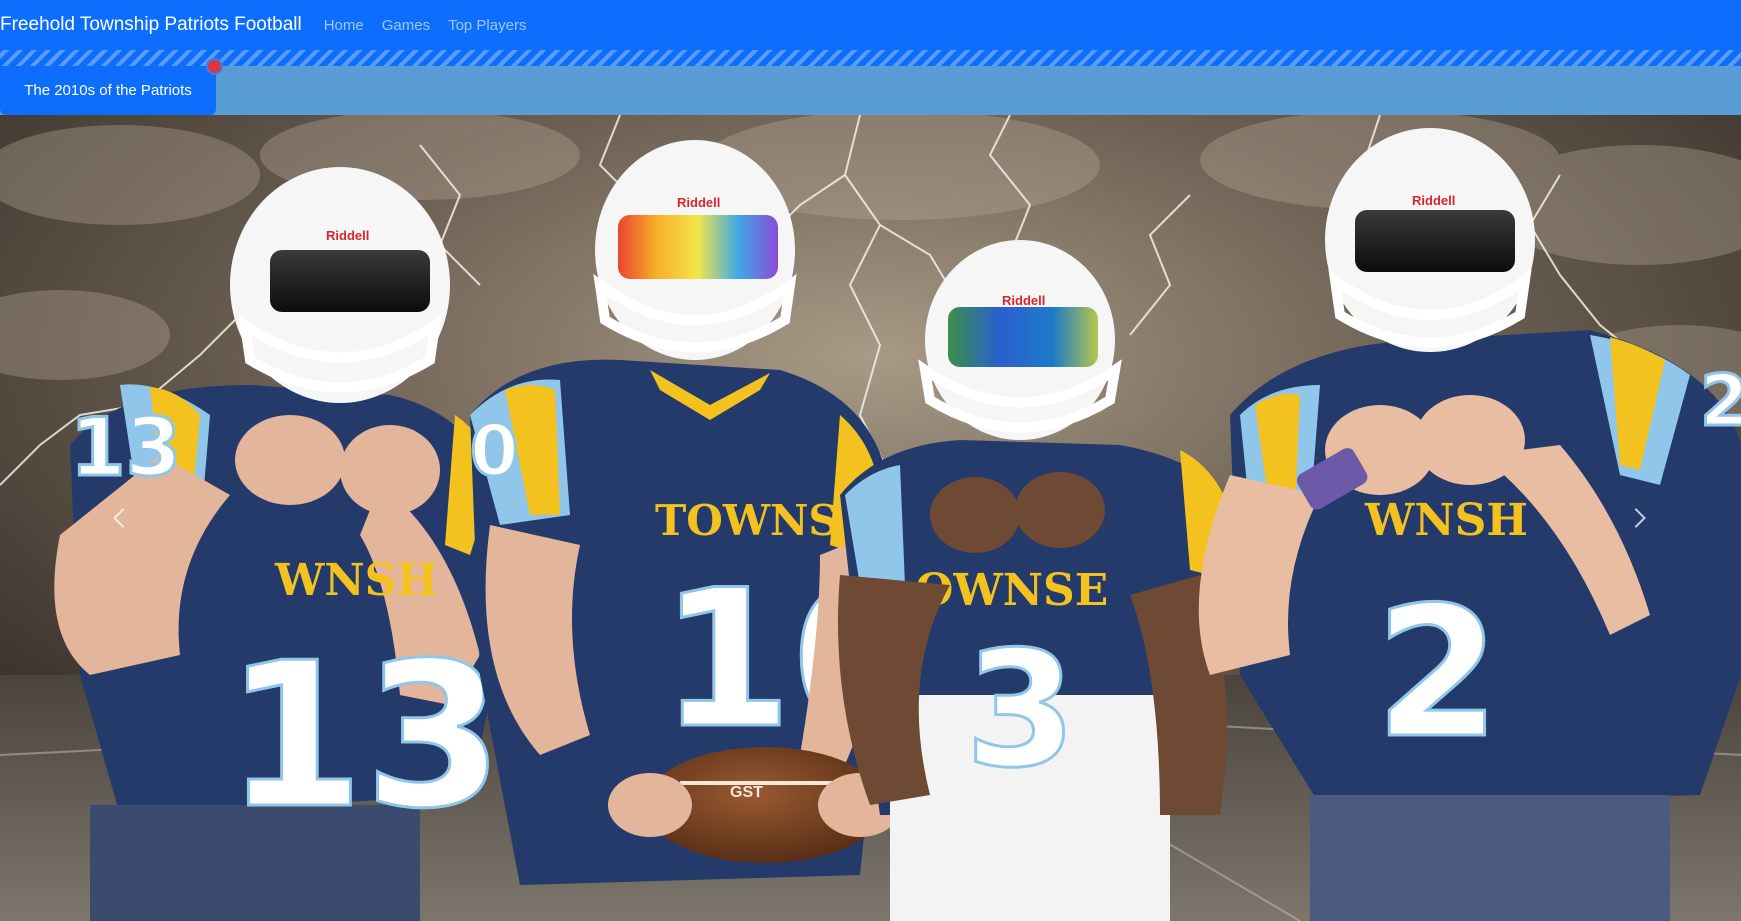 The width and height of the screenshot is (1741, 921). I want to click on chevron-left-icon, so click(123, 518).